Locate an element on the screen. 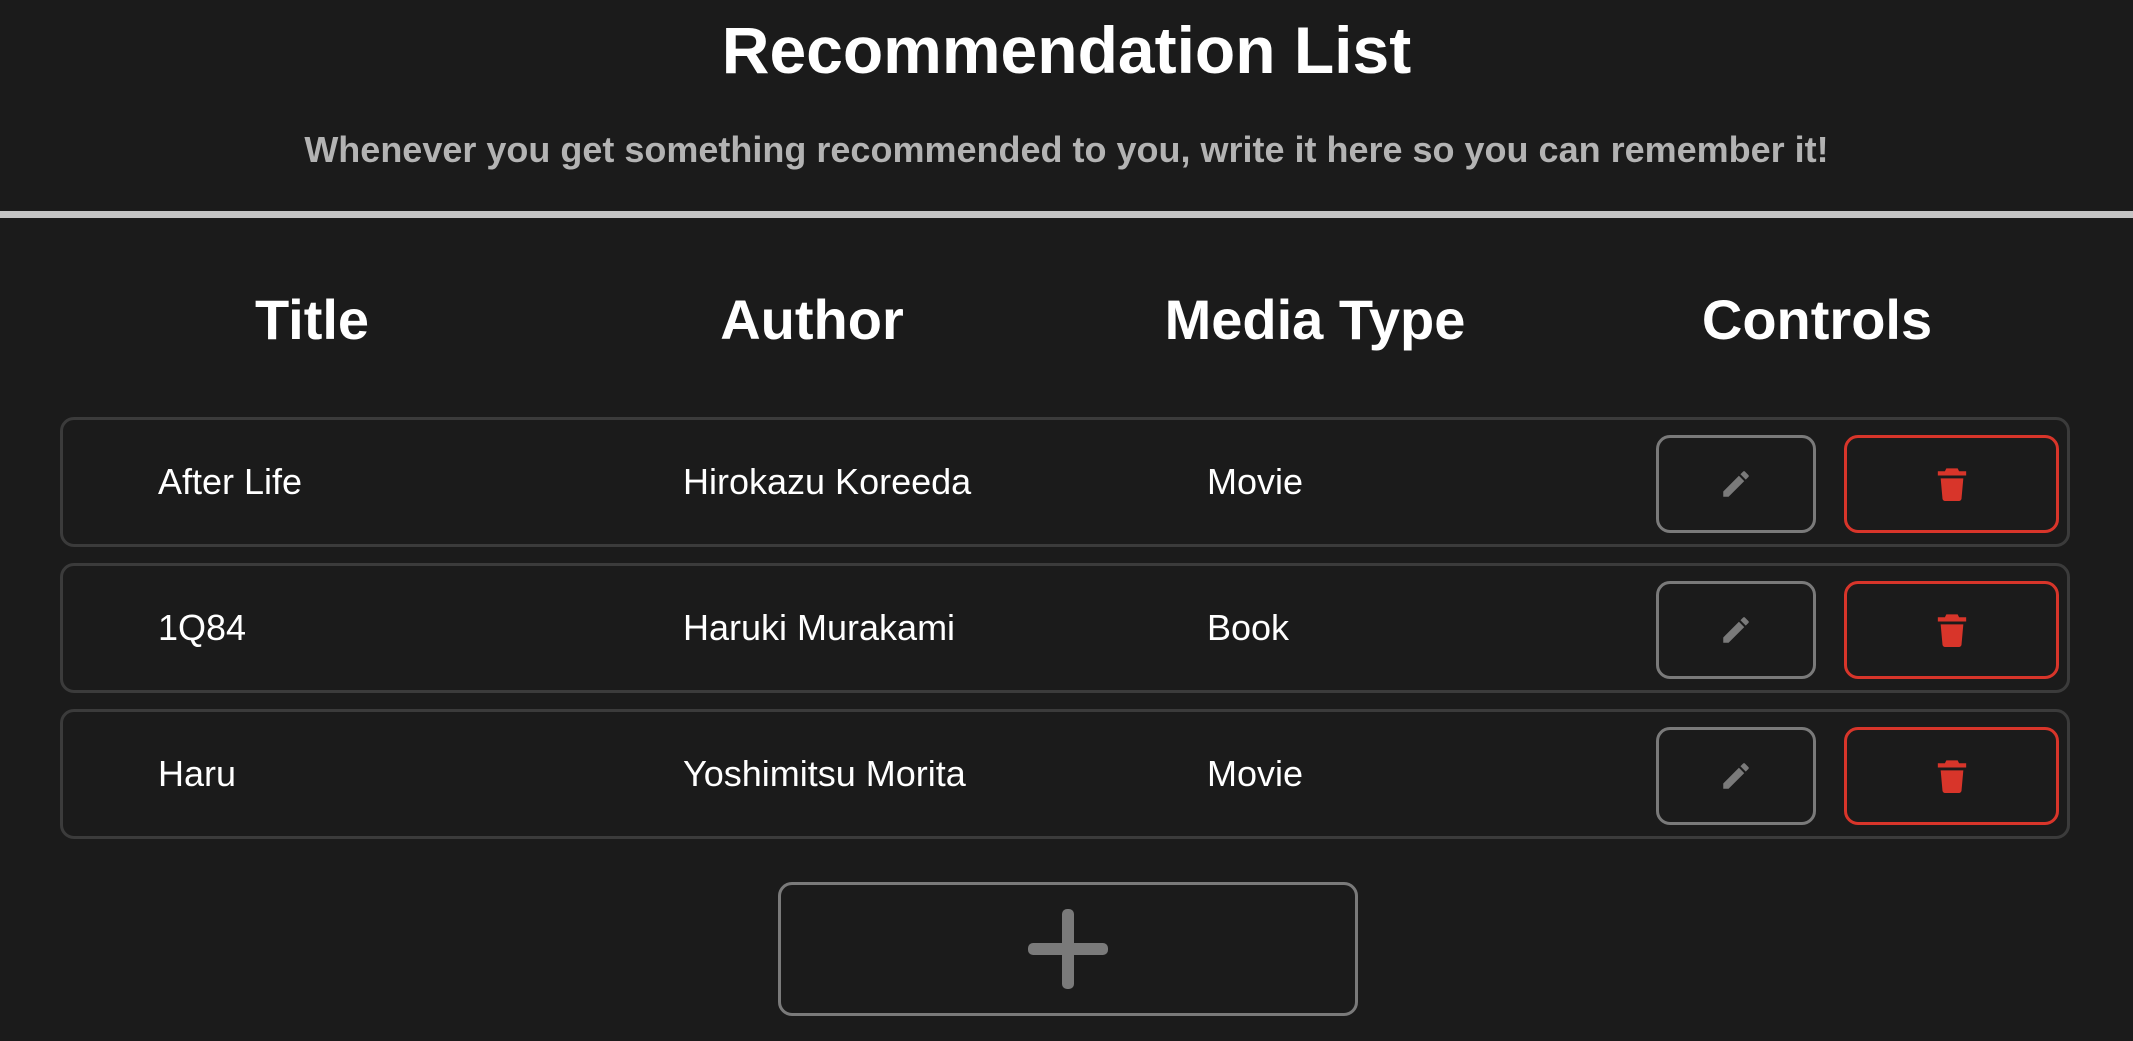 This screenshot has width=2133, height=1041. table-row: After Life Hirokazu Koreeda Movie is located at coordinates (1065, 482).